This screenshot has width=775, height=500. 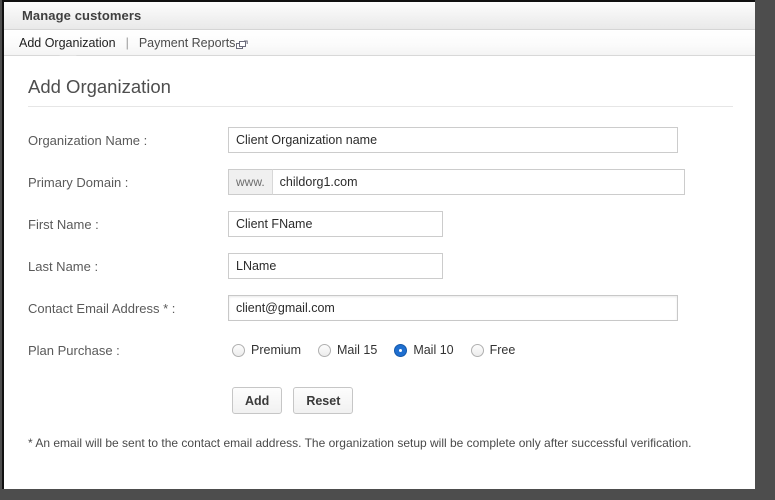 I want to click on reset-button: Reset, so click(x=323, y=400).